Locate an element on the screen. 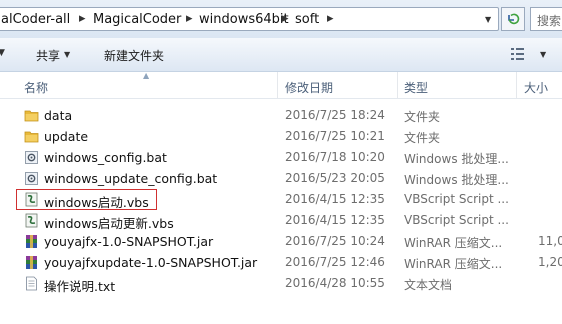  file-size: 1,20 is located at coordinates (550, 262).